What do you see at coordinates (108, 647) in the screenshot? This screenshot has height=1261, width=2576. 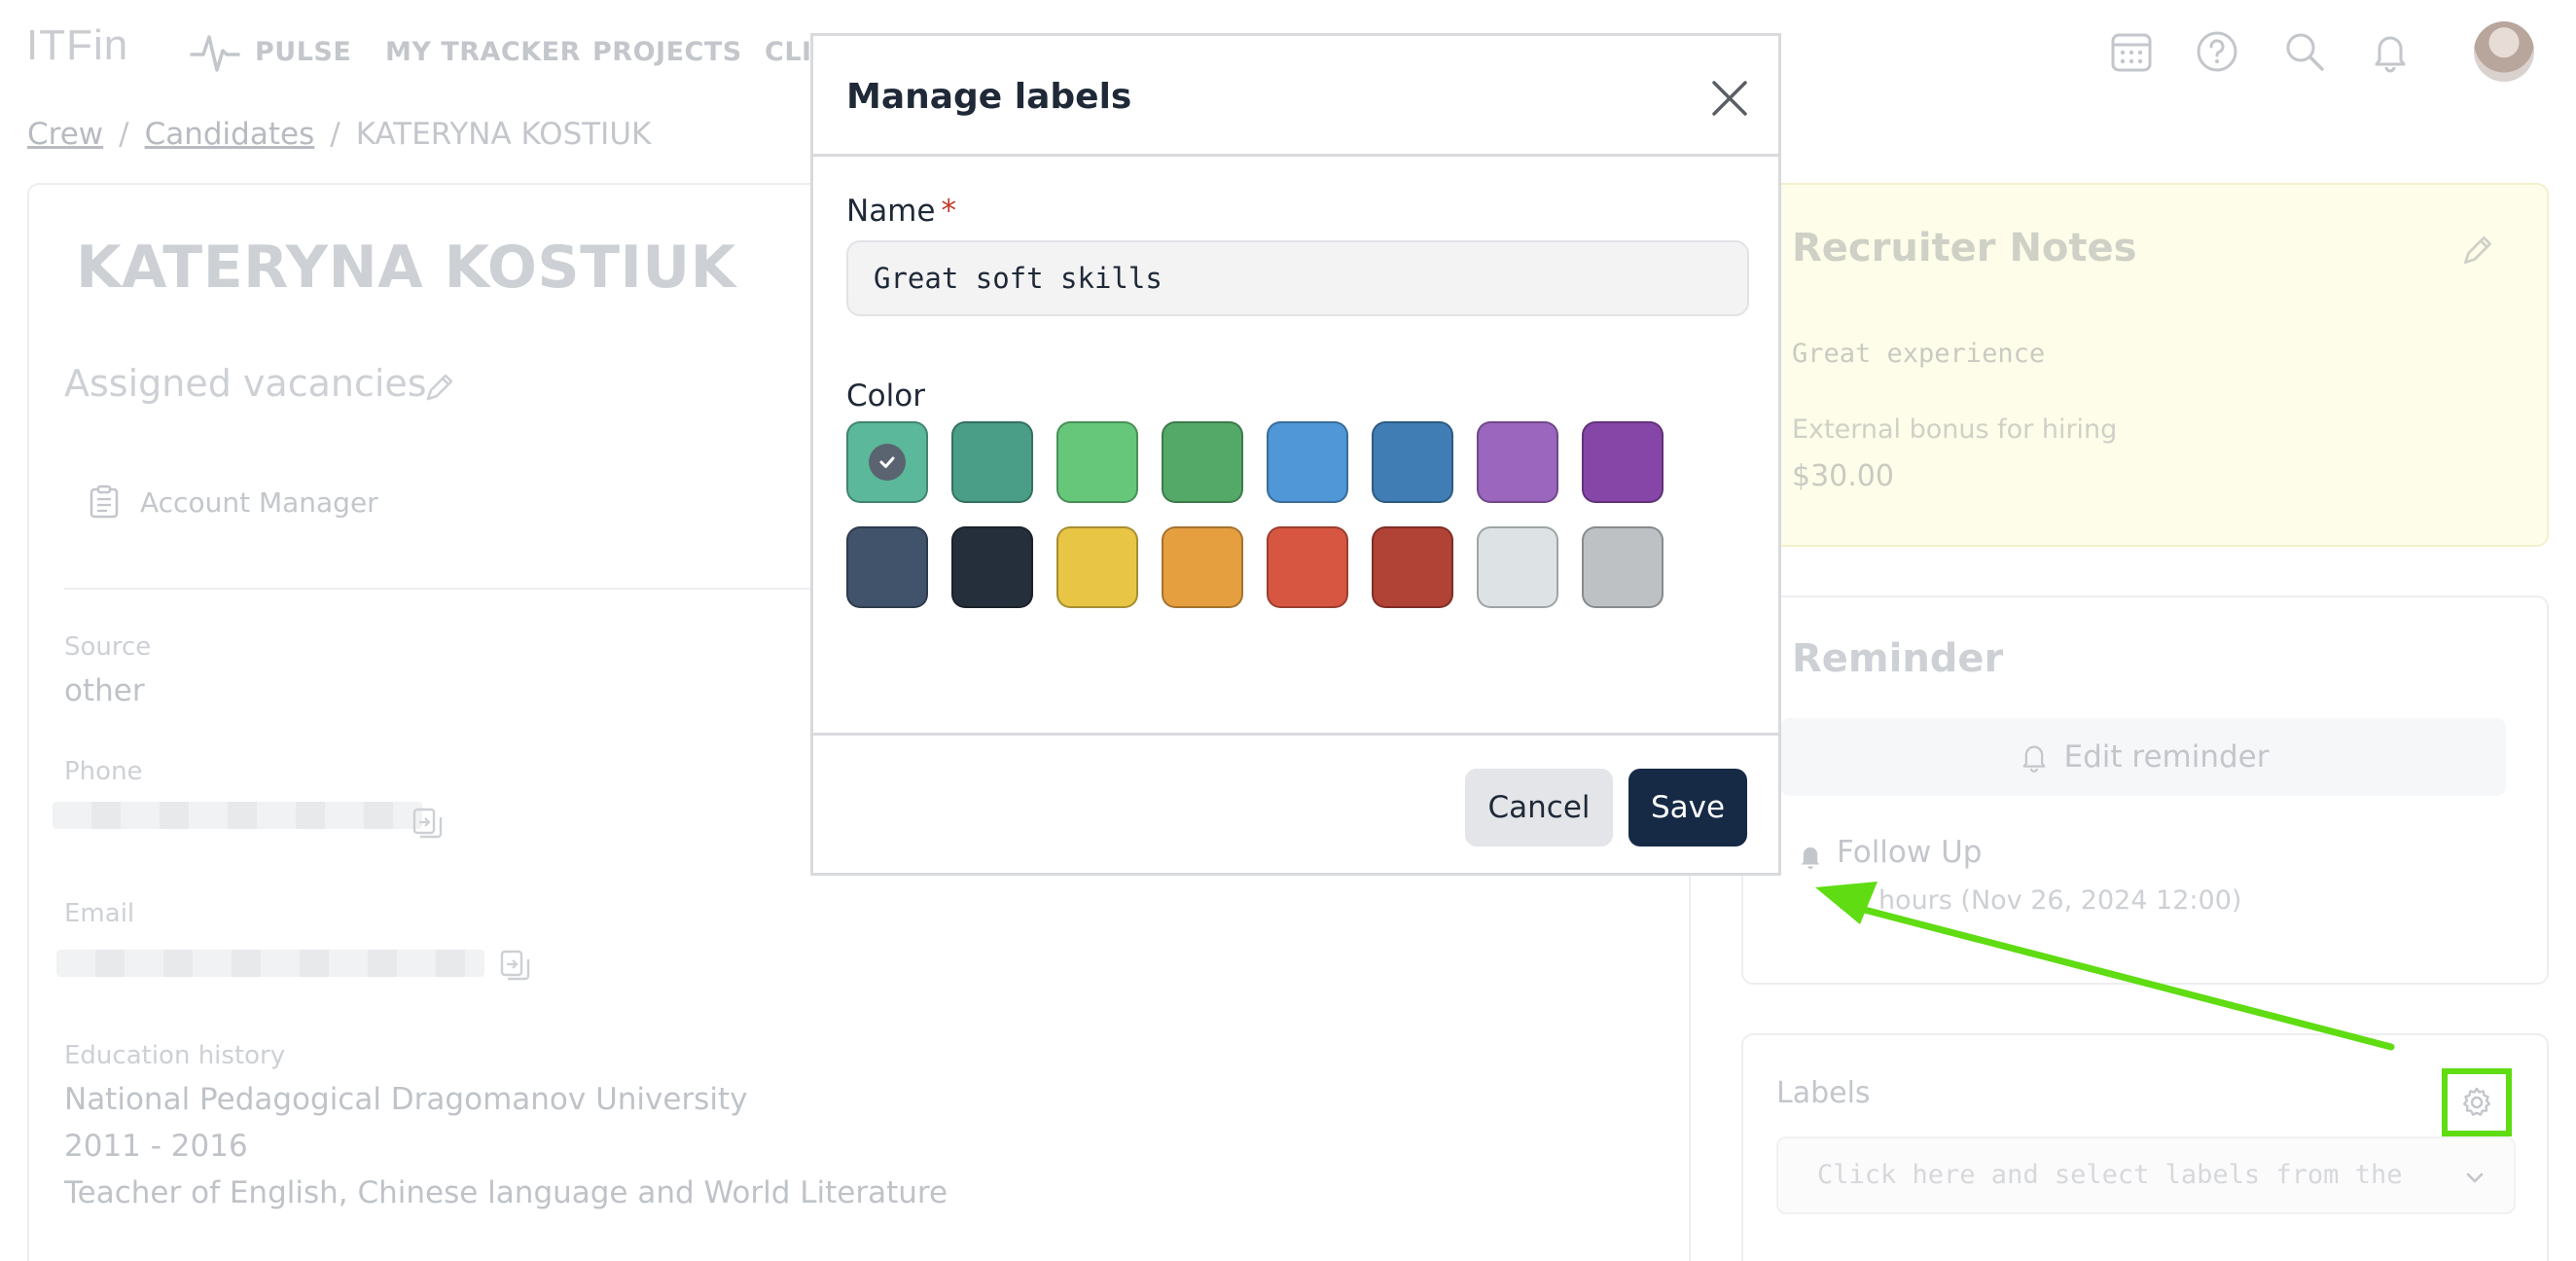 I see `source-label: Source` at bounding box center [108, 647].